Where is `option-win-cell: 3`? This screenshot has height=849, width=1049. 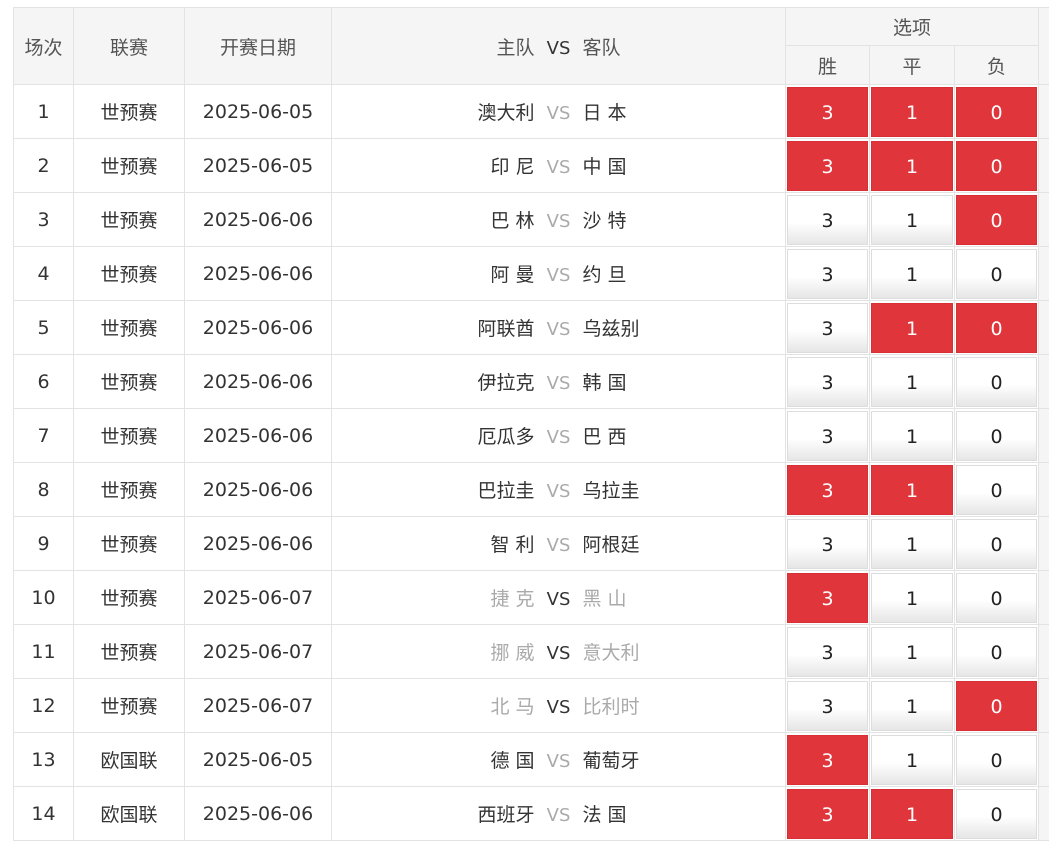 option-win-cell: 3 is located at coordinates (827, 651).